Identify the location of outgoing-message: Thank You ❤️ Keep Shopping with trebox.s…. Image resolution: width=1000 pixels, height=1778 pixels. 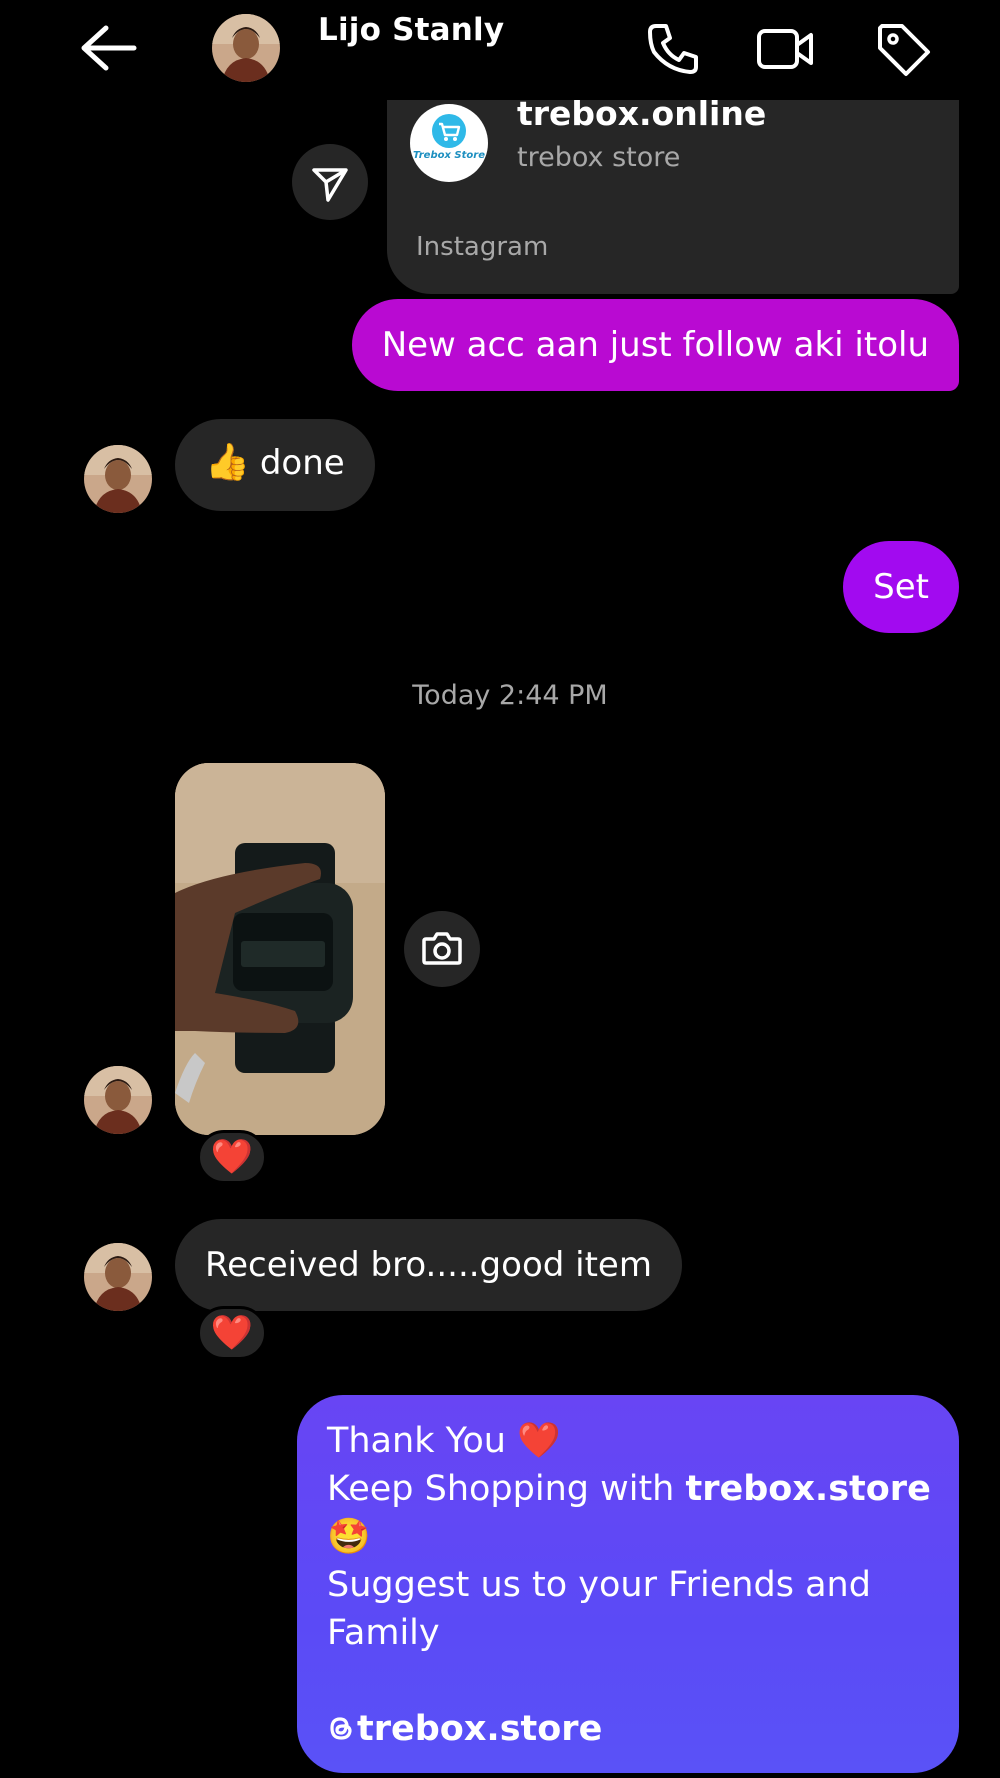
(628, 1584).